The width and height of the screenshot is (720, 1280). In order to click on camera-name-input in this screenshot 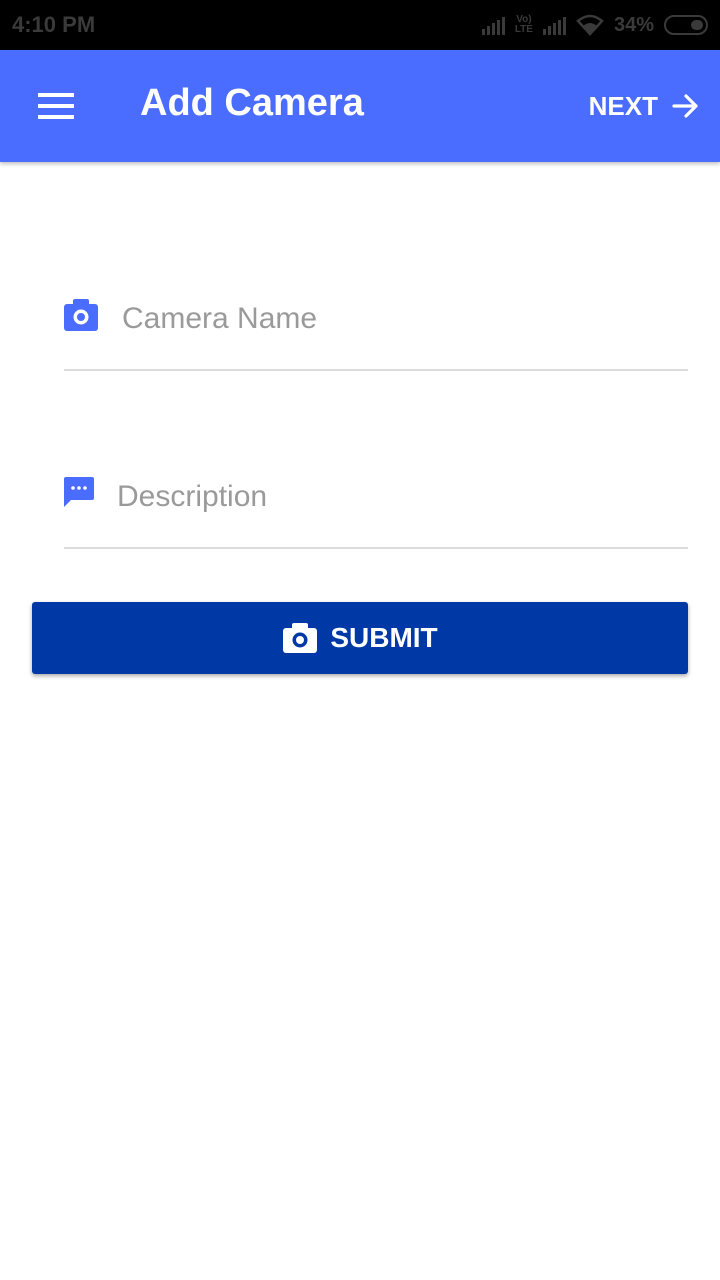, I will do `click(405, 319)`.